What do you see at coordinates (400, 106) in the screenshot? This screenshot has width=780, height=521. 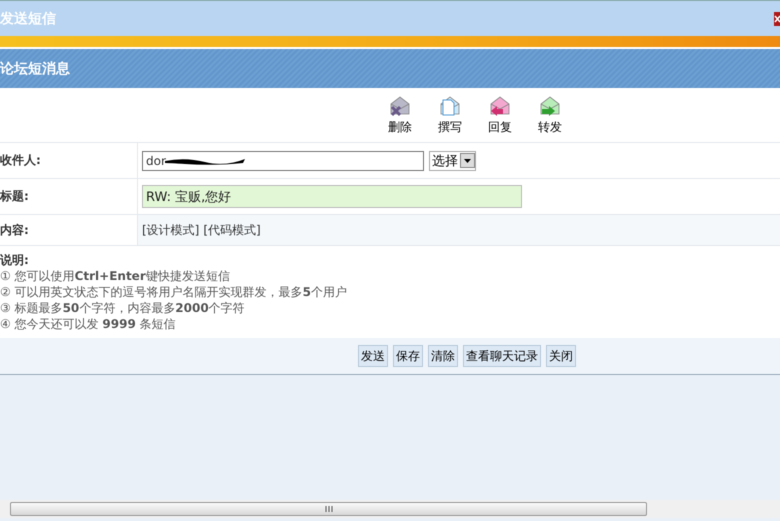 I see `delete-icon` at bounding box center [400, 106].